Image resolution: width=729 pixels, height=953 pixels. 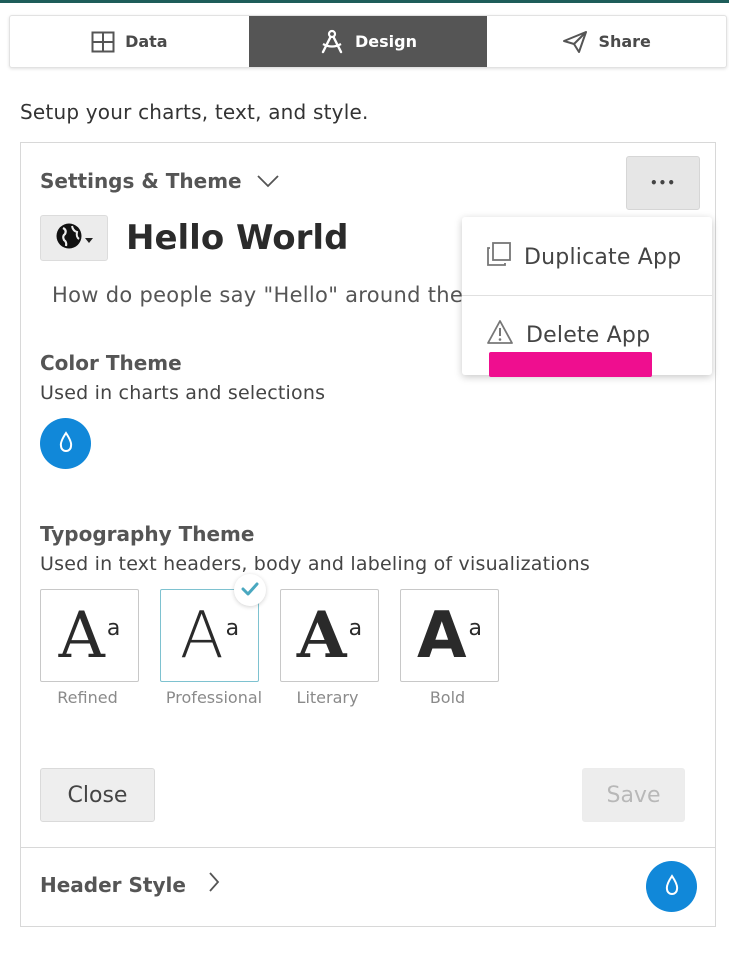 I want to click on tab-bar: Data Design Share, so click(x=368, y=41).